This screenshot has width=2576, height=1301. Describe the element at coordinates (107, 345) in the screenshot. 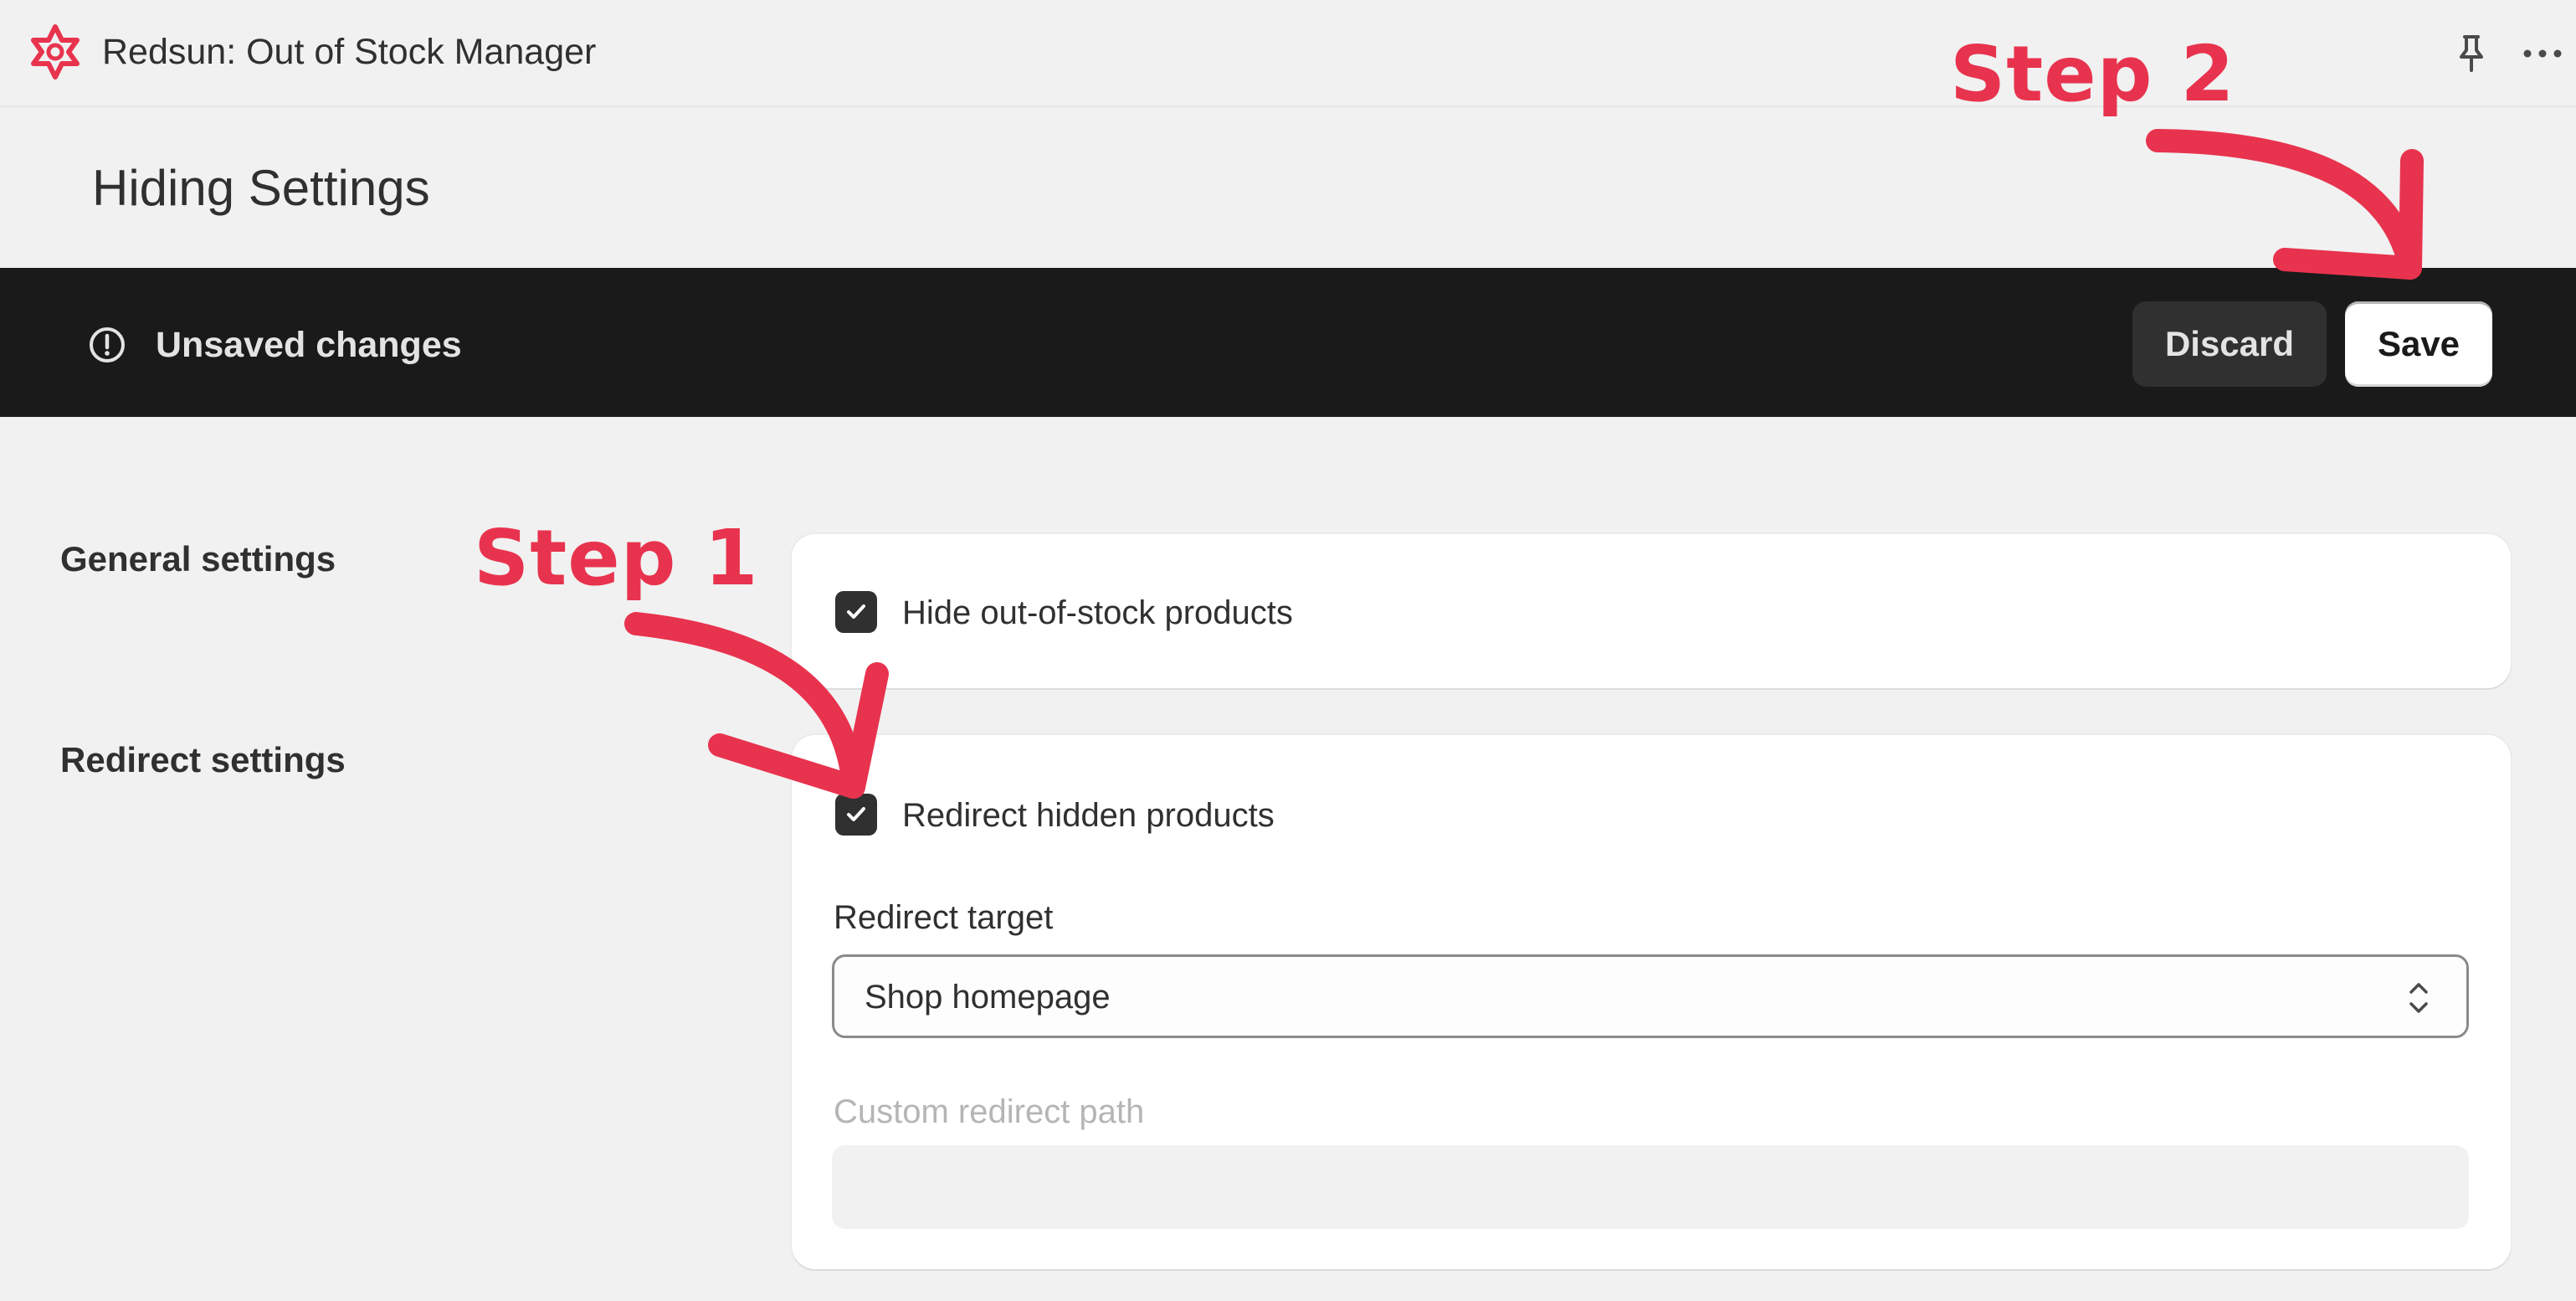

I see `alert-circle-icon` at that location.